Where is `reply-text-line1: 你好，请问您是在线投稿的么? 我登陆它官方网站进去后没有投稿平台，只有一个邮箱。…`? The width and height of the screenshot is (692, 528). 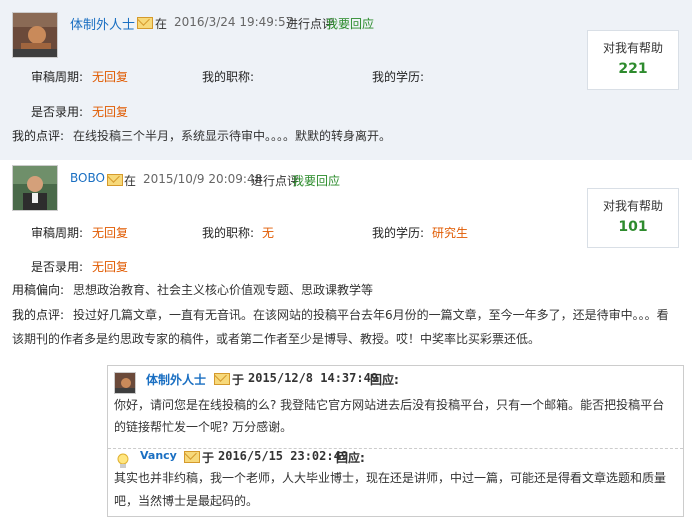
reply-text-line1: 你好，请问您是在线投稿的么? 我登陆它官方网站进去后没有投稿平台，只有一个邮箱。… is located at coordinates (389, 405).